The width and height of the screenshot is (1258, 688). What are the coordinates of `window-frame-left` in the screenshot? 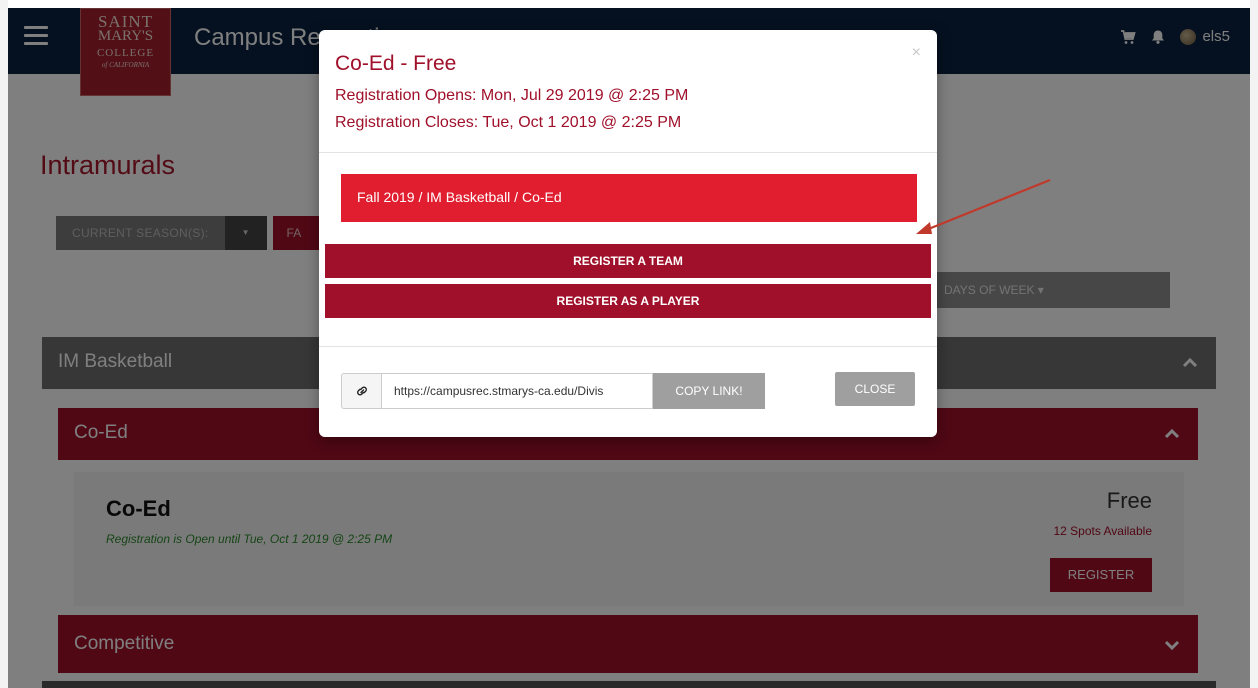 It's located at (4, 344).